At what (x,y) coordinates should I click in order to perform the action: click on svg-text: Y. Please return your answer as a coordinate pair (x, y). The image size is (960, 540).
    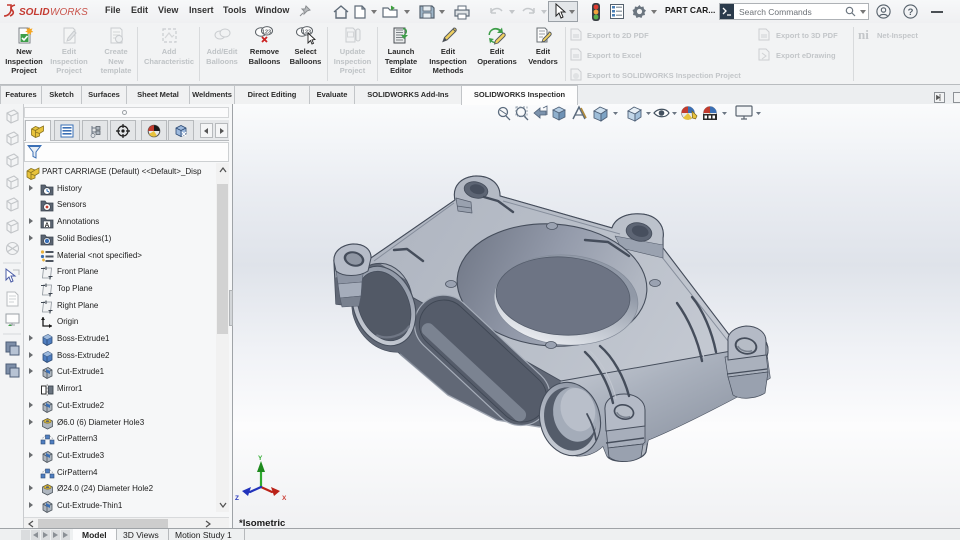
    Looking at the image, I should click on (260, 458).